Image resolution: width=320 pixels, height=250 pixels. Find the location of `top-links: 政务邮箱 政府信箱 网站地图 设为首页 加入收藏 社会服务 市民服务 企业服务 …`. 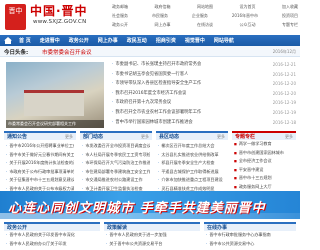

top-links: 政务邮箱 政府信箱 网站地图 设为首页 加入收藏 社会服务 市民服务 企业服务 … is located at coordinates (205, 15).